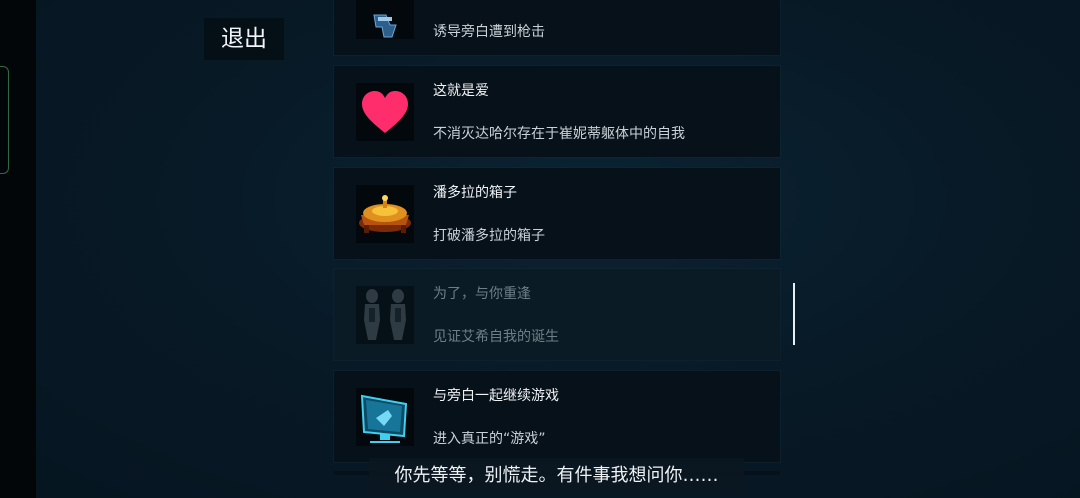 This screenshot has width=1080, height=498. What do you see at coordinates (496, 396) in the screenshot?
I see `achievement-title: 与旁白一起继续游戏` at bounding box center [496, 396].